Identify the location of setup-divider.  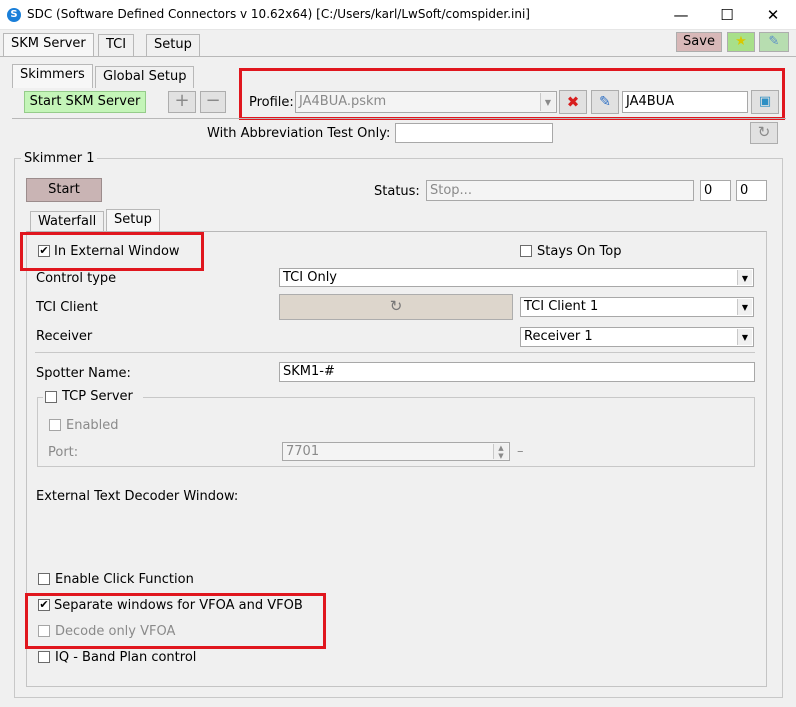
(395, 352).